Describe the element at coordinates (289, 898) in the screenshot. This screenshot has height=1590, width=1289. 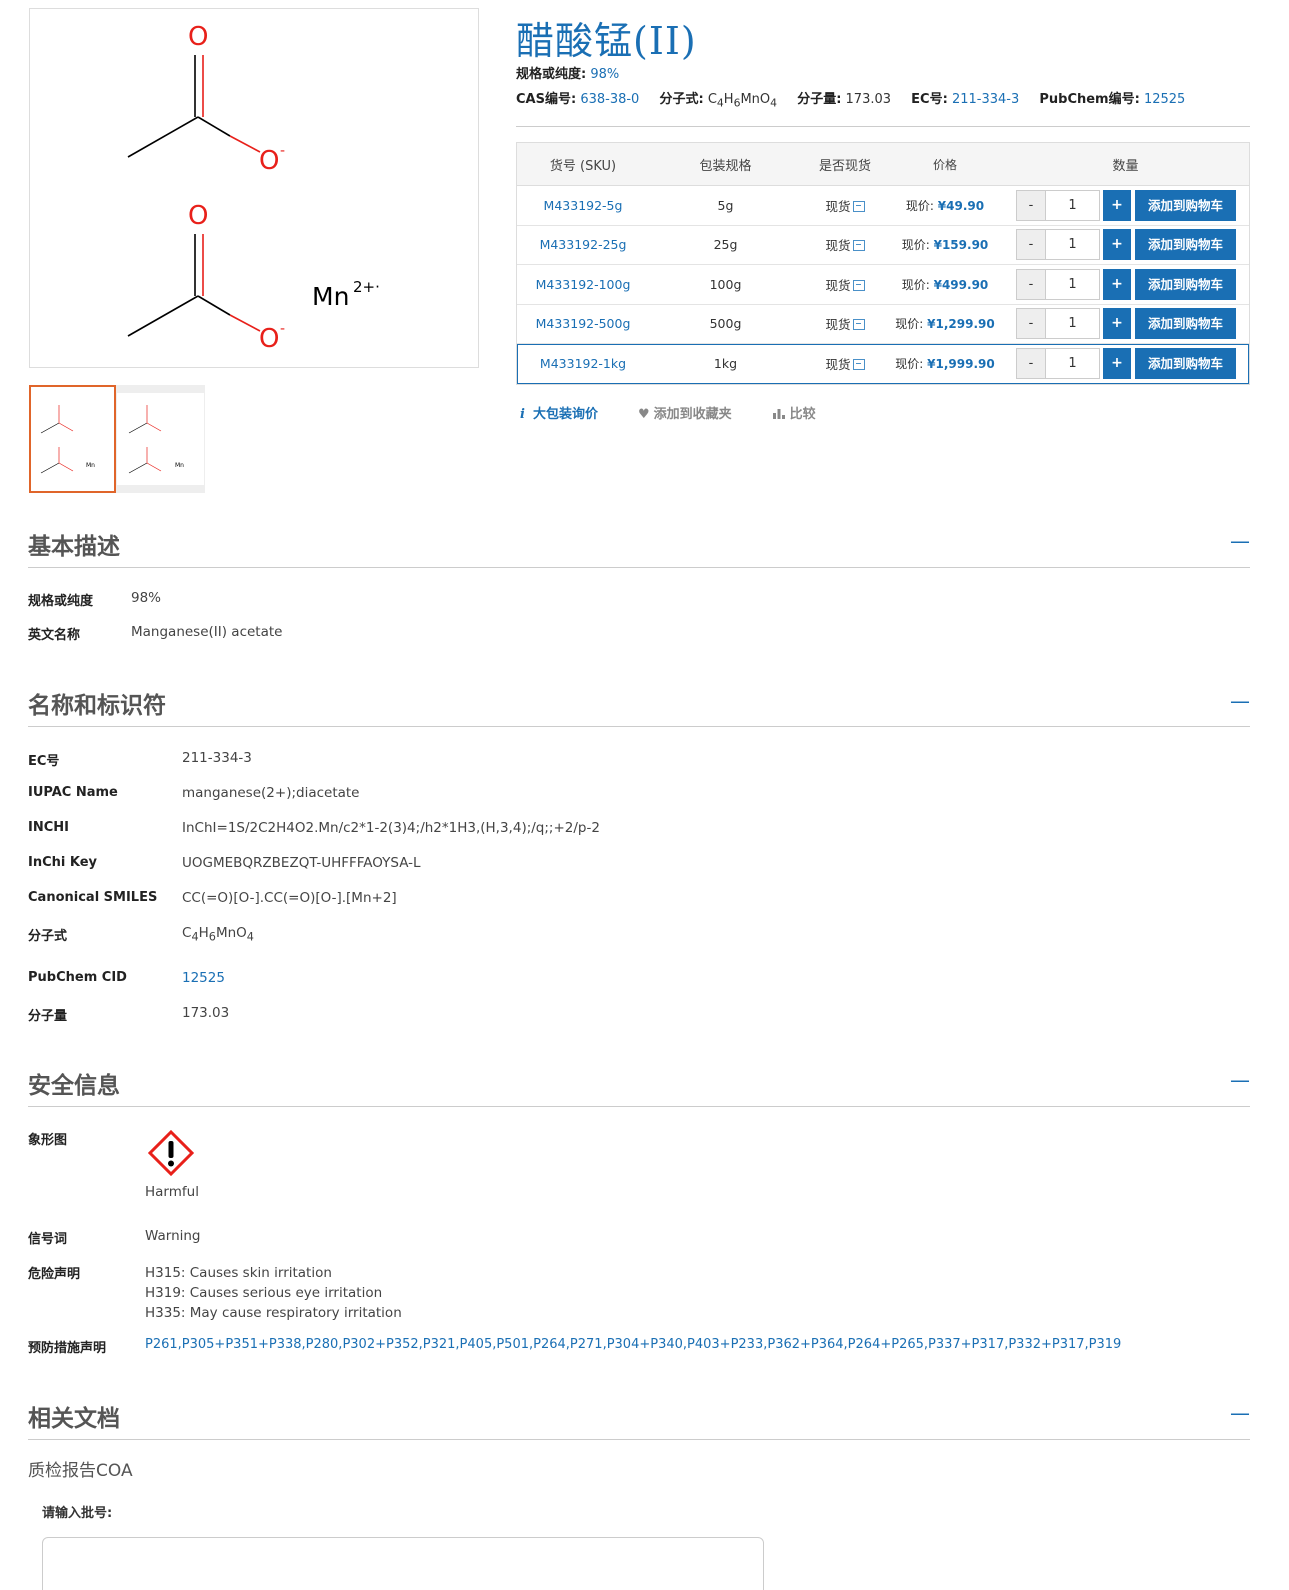
I see `smiles-value: CC(=O)[O-].CC(=O)[O-].[Mn+2]` at that location.